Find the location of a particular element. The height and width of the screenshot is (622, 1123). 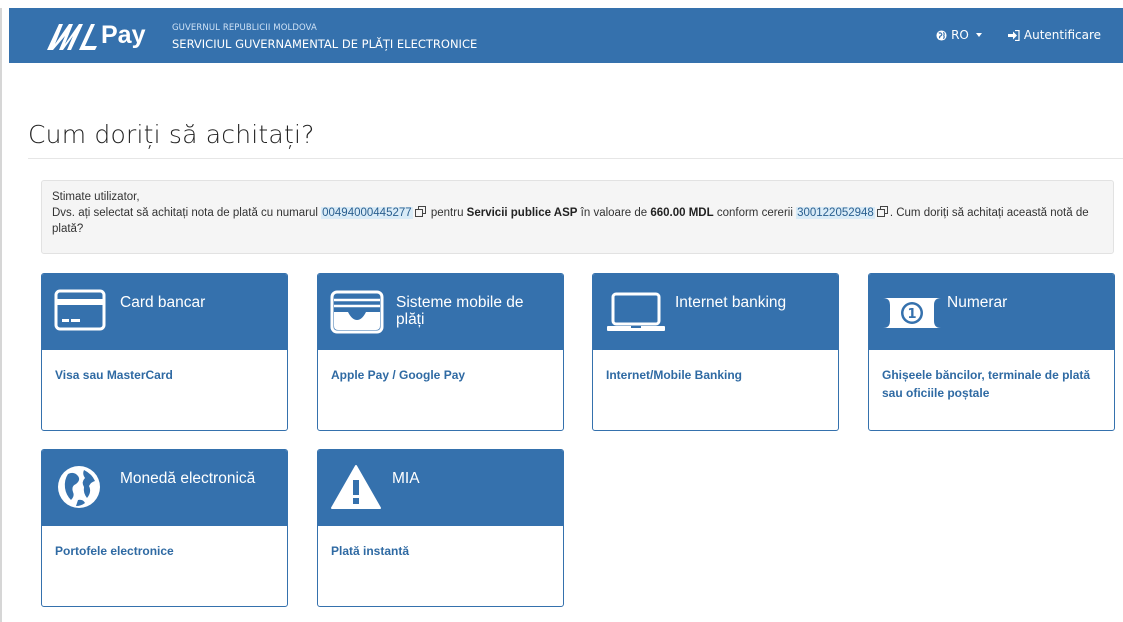

method-description: Visa sau MasterCard is located at coordinates (164, 375).